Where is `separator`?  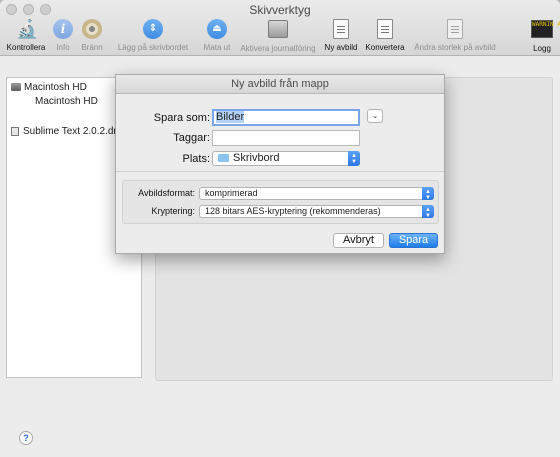
separator is located at coordinates (280, 171).